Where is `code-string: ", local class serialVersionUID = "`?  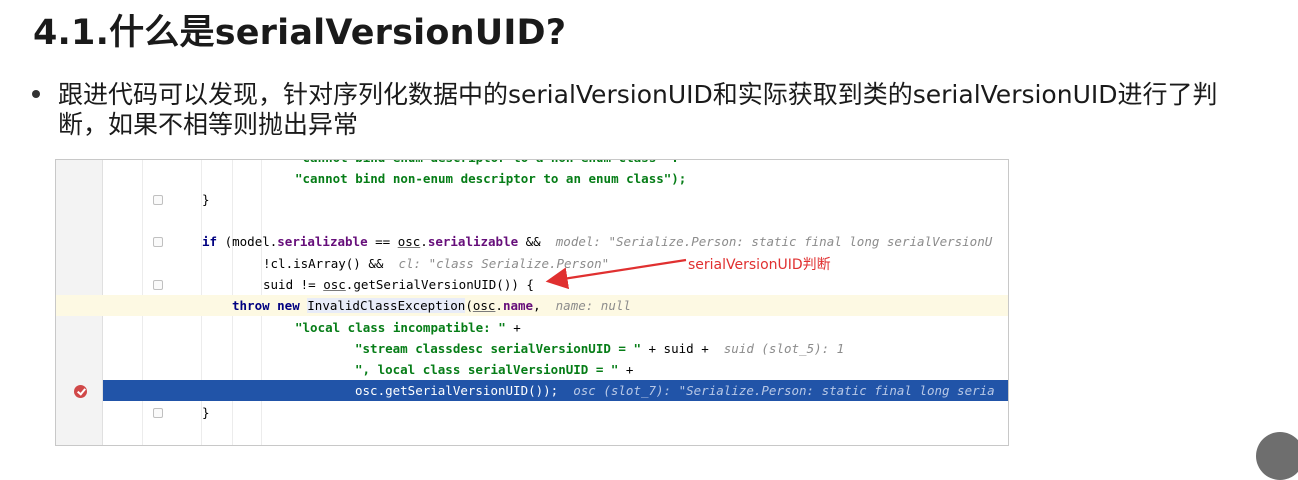
code-string: ", local class serialVersionUID = " is located at coordinates (487, 369).